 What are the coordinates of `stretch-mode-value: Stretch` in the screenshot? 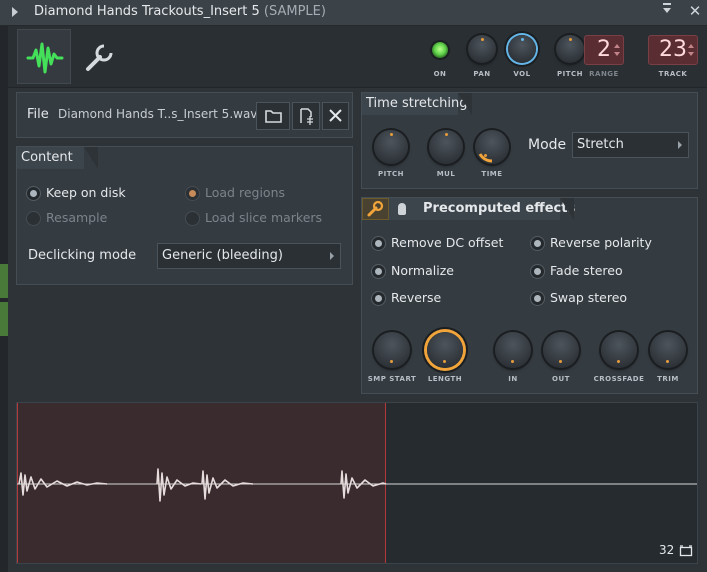 It's located at (600, 144).